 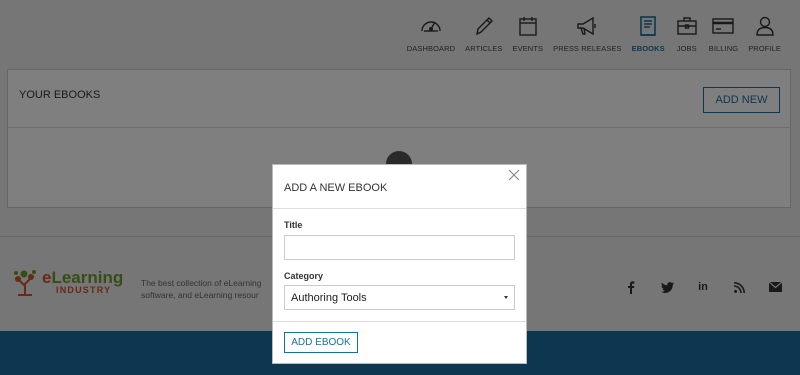 What do you see at coordinates (514, 175) in the screenshot?
I see `close-icon` at bounding box center [514, 175].